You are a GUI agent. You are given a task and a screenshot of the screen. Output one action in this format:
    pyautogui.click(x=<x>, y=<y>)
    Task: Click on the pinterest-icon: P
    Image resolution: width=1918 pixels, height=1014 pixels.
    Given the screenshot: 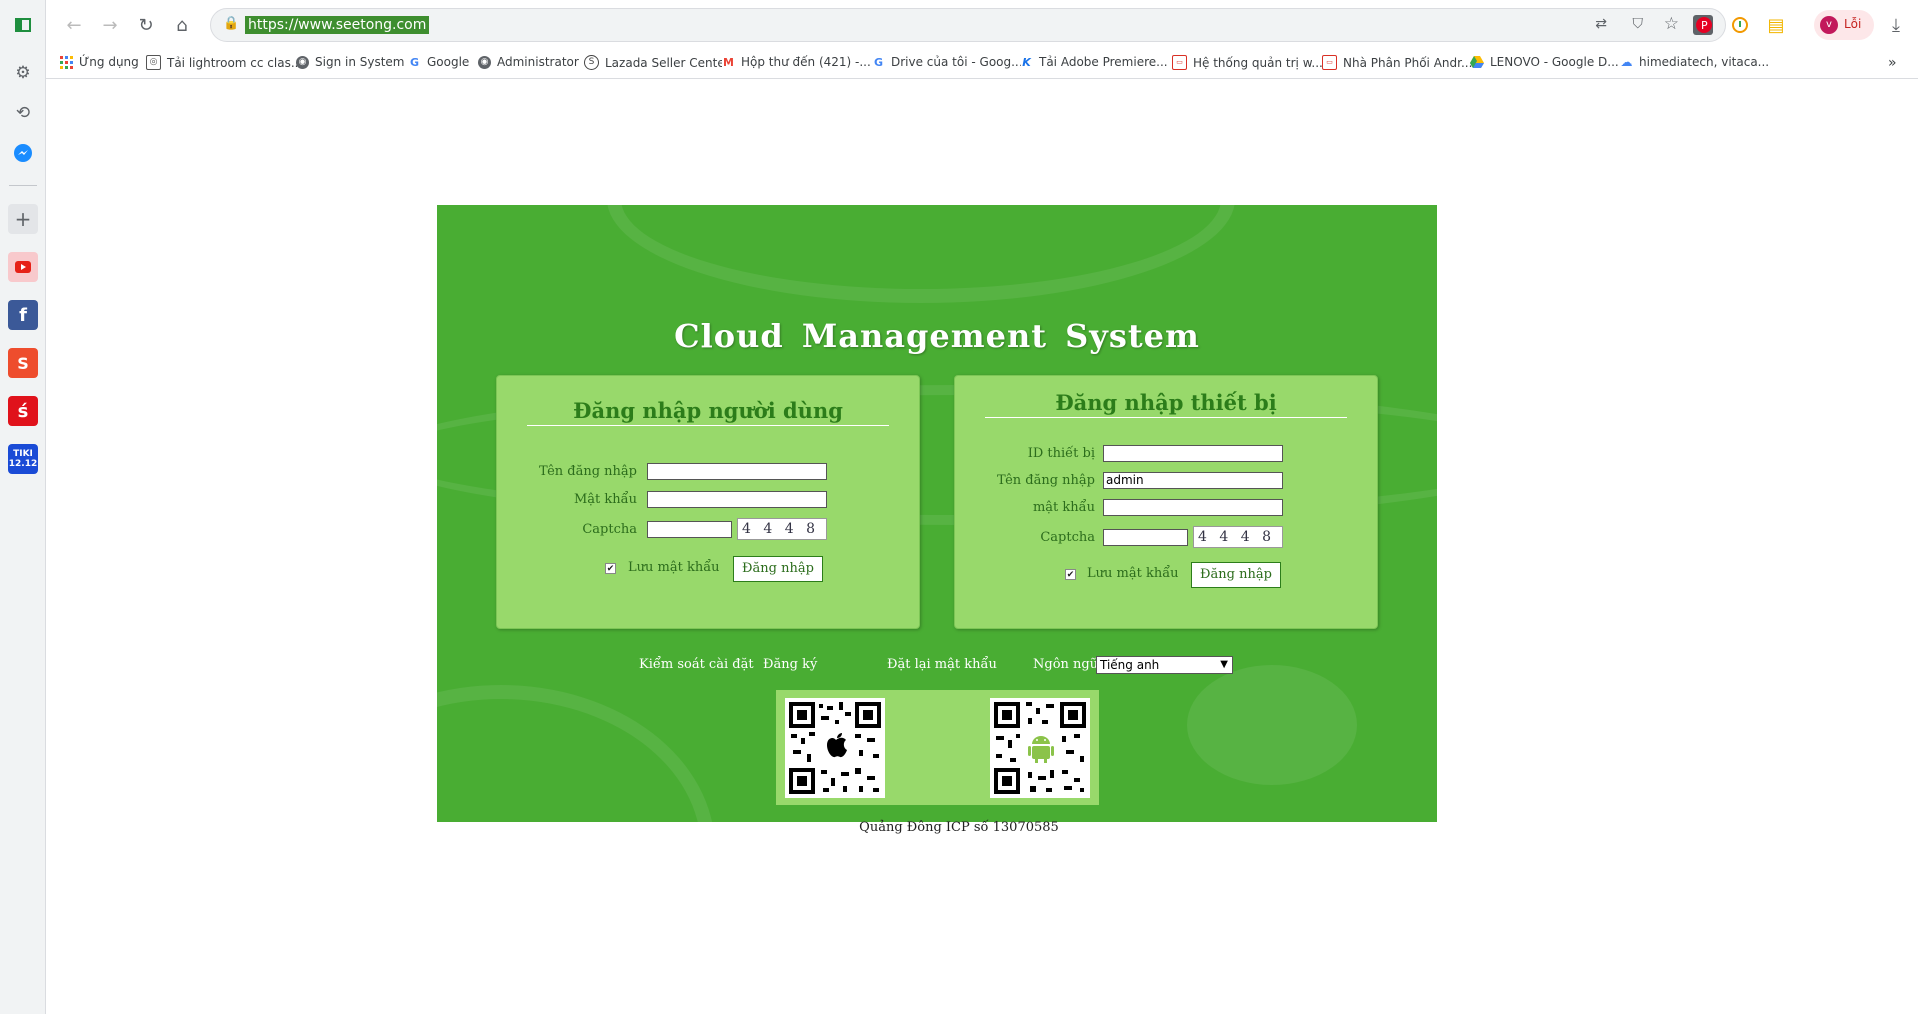 What is the action you would take?
    pyautogui.click(x=1704, y=25)
    